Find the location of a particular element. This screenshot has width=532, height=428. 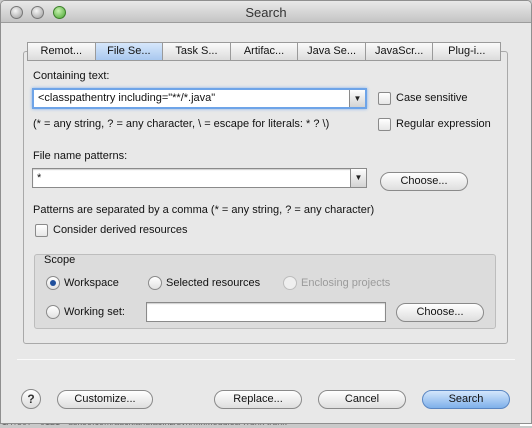

workspace-label: Workspace is located at coordinates (91, 283).